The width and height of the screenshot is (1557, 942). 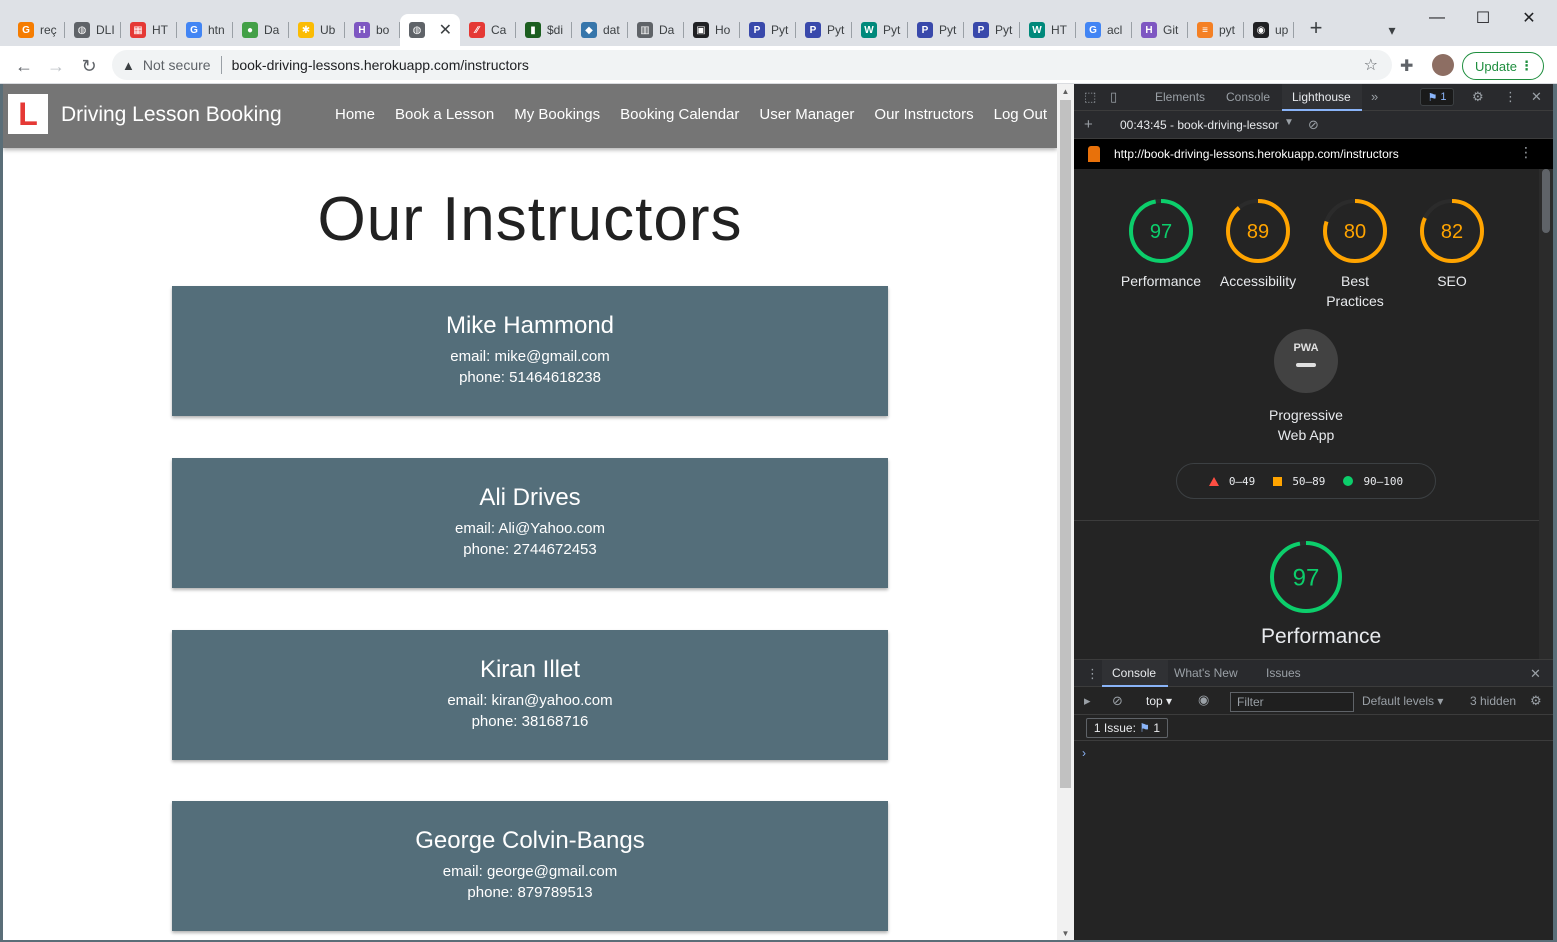 I want to click on context-select: top ▾, so click(x=1159, y=701).